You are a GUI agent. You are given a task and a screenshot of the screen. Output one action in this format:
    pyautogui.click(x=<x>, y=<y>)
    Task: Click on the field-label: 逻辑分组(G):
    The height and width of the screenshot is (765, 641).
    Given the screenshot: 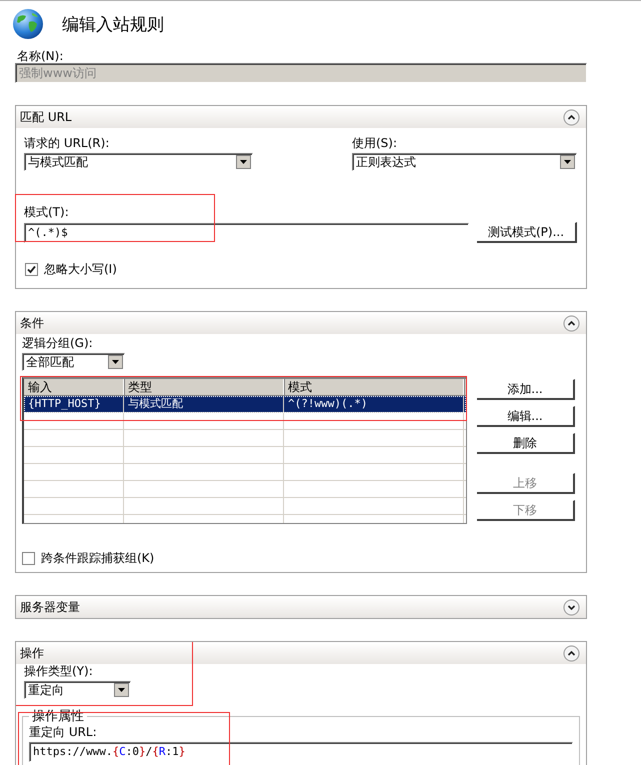 What is the action you would take?
    pyautogui.click(x=58, y=343)
    